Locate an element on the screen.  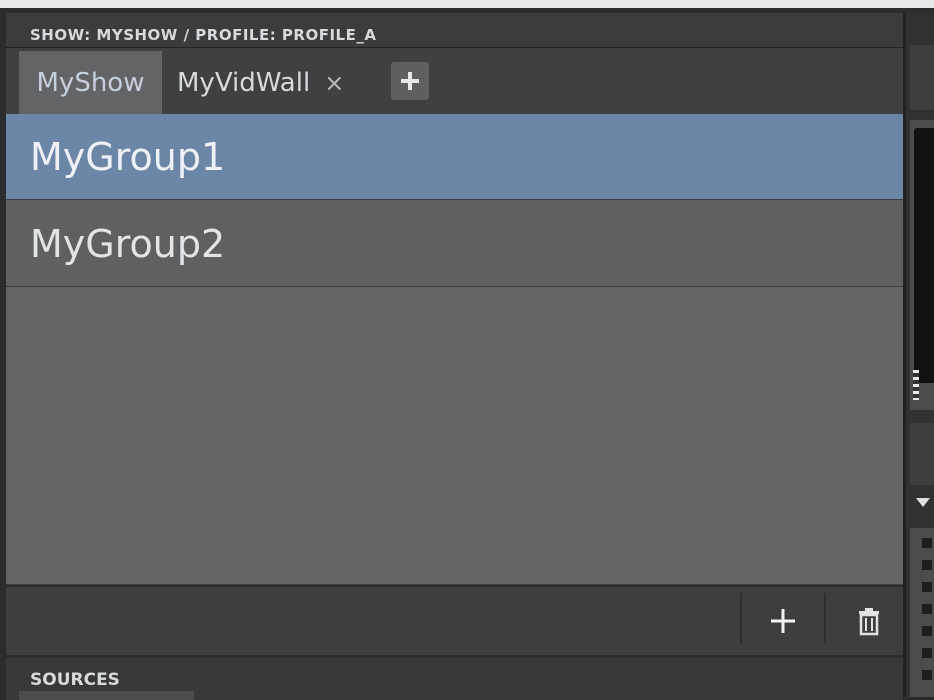
right-panel-partial is located at coordinates (918, 355).